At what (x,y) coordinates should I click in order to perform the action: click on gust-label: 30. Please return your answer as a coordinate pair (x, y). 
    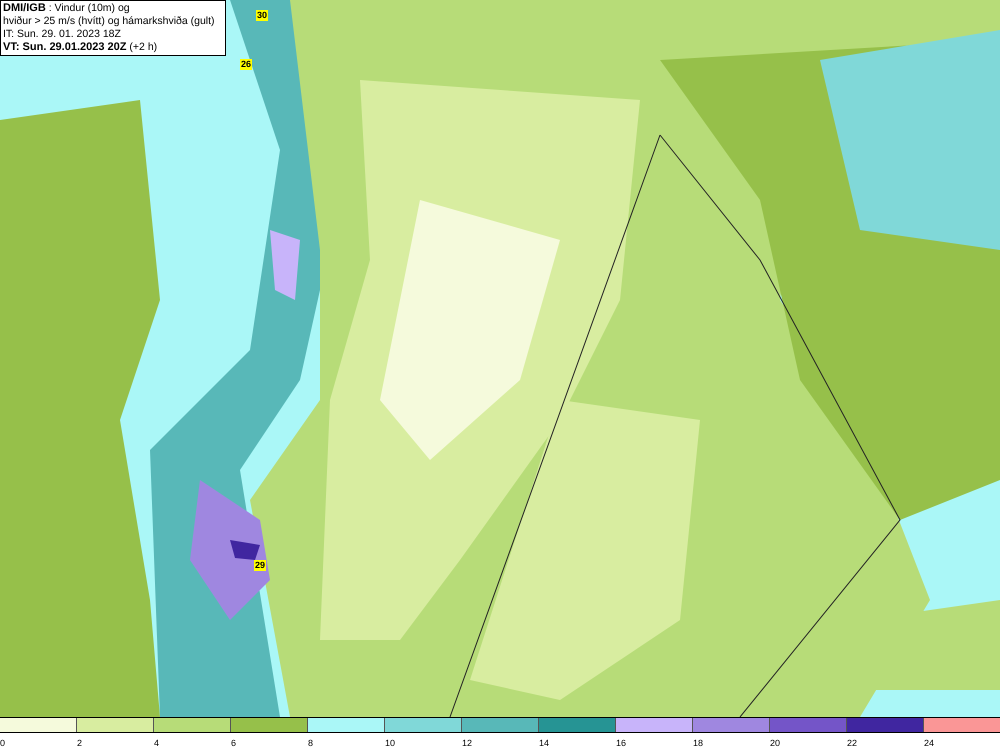
    Looking at the image, I should click on (262, 15).